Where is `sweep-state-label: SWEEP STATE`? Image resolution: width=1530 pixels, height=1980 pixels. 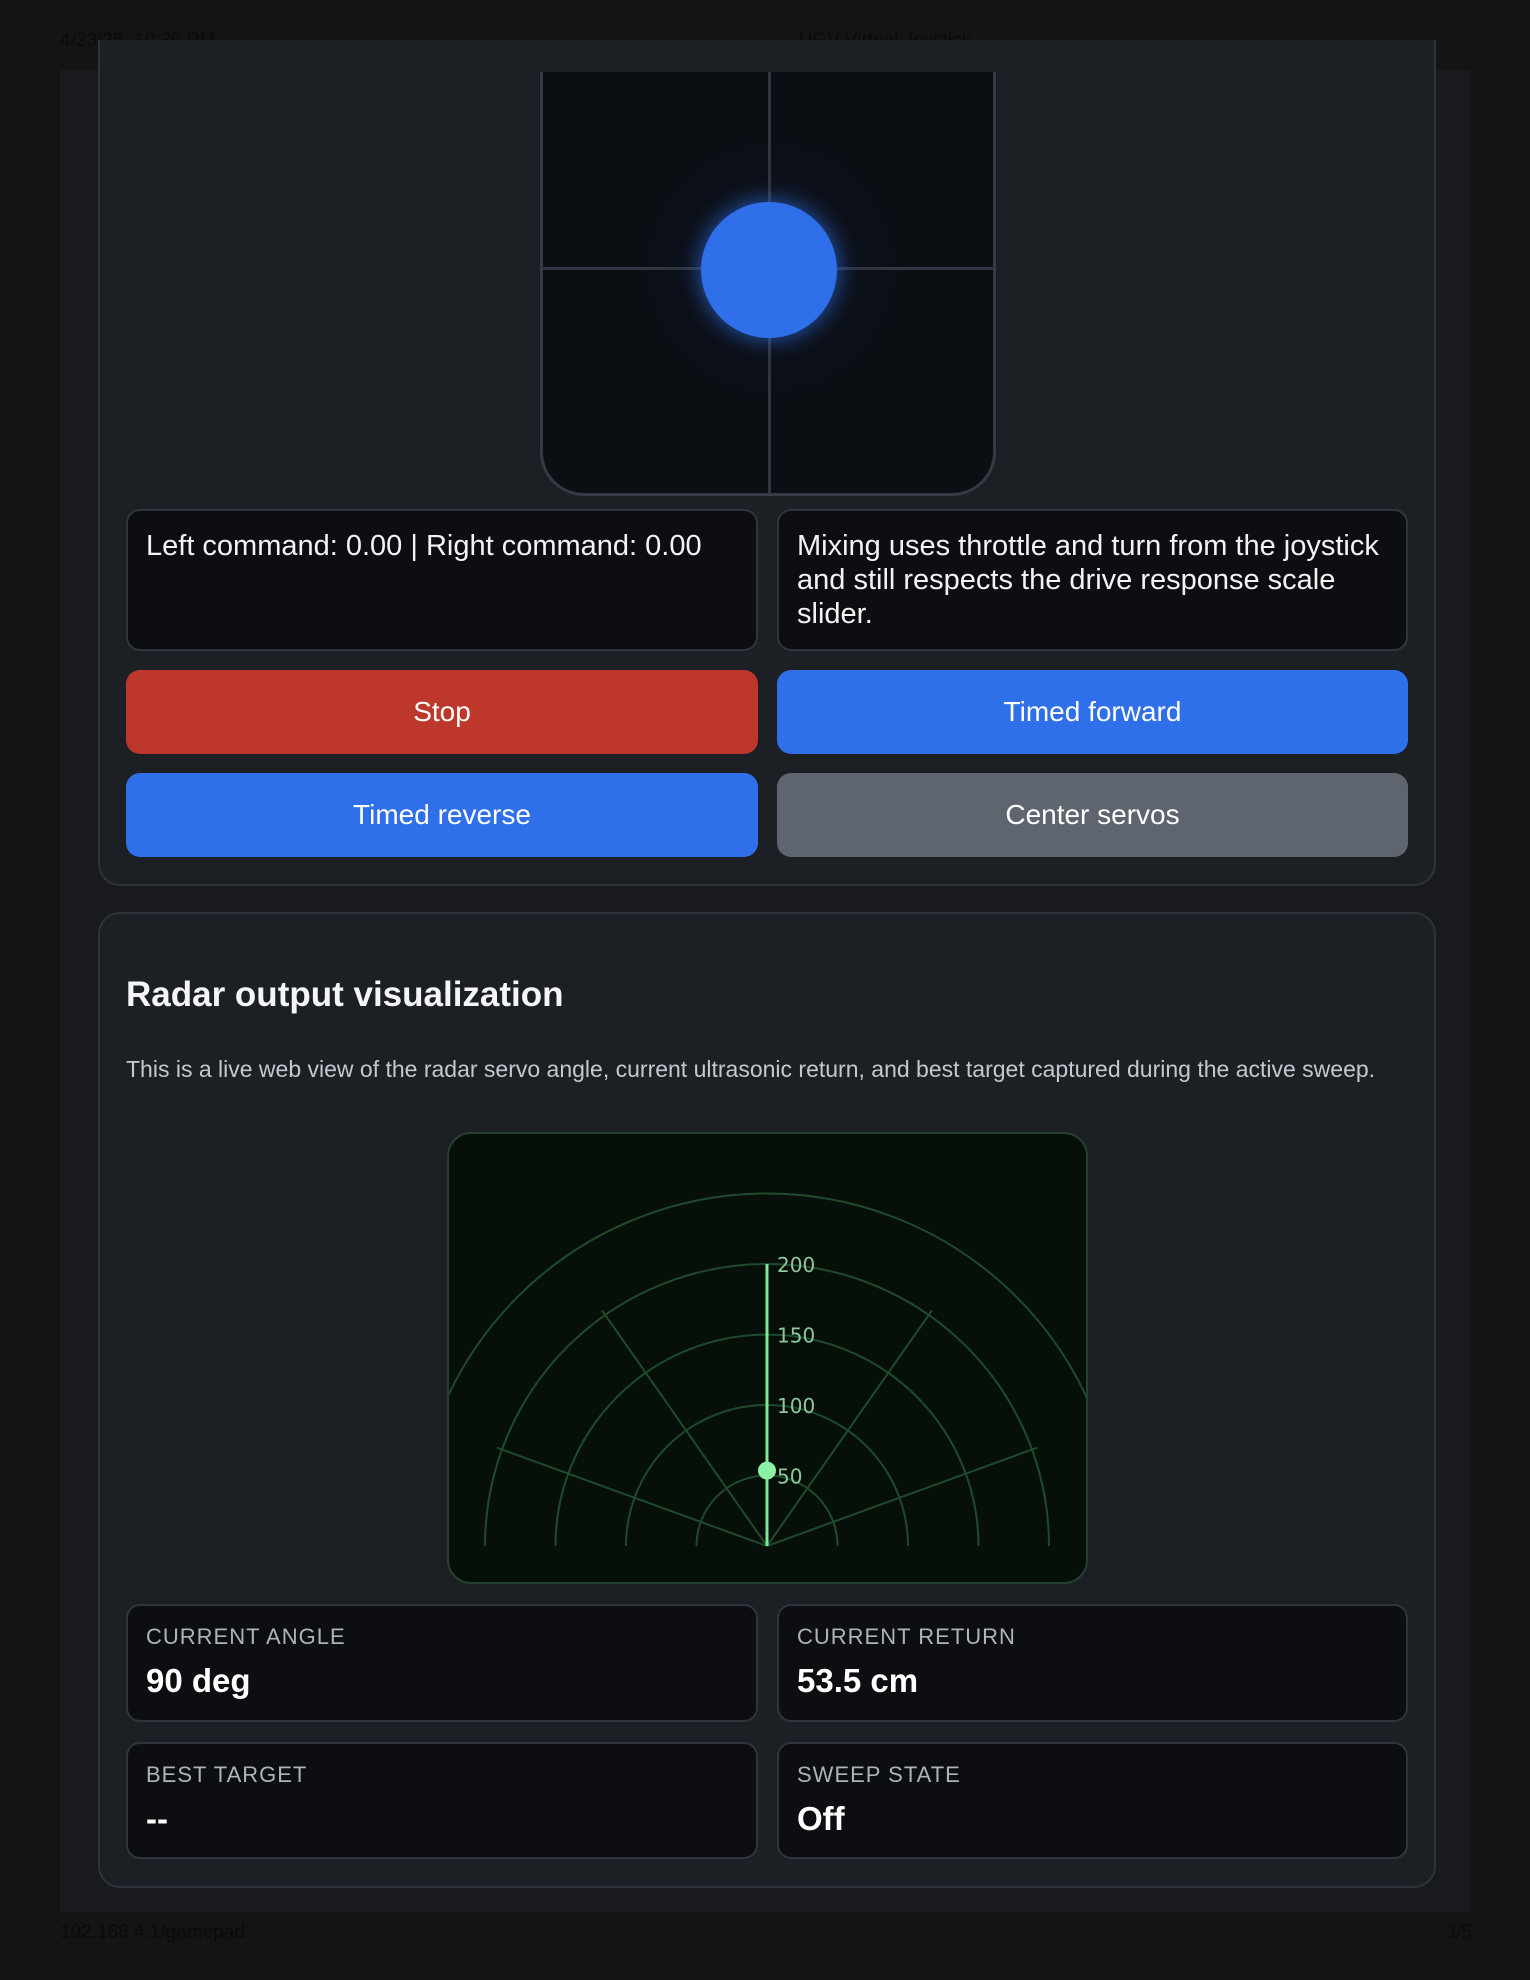
sweep-state-label: SWEEP STATE is located at coordinates (879, 1774).